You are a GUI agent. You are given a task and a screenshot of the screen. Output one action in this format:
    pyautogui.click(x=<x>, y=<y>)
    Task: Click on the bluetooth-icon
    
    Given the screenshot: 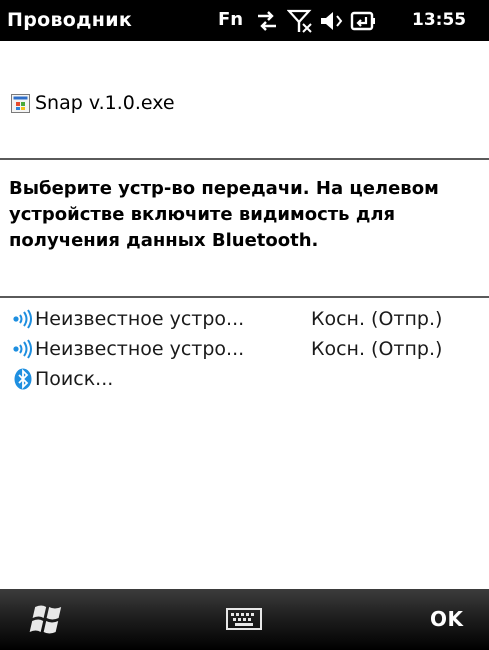 What is the action you would take?
    pyautogui.click(x=23, y=379)
    